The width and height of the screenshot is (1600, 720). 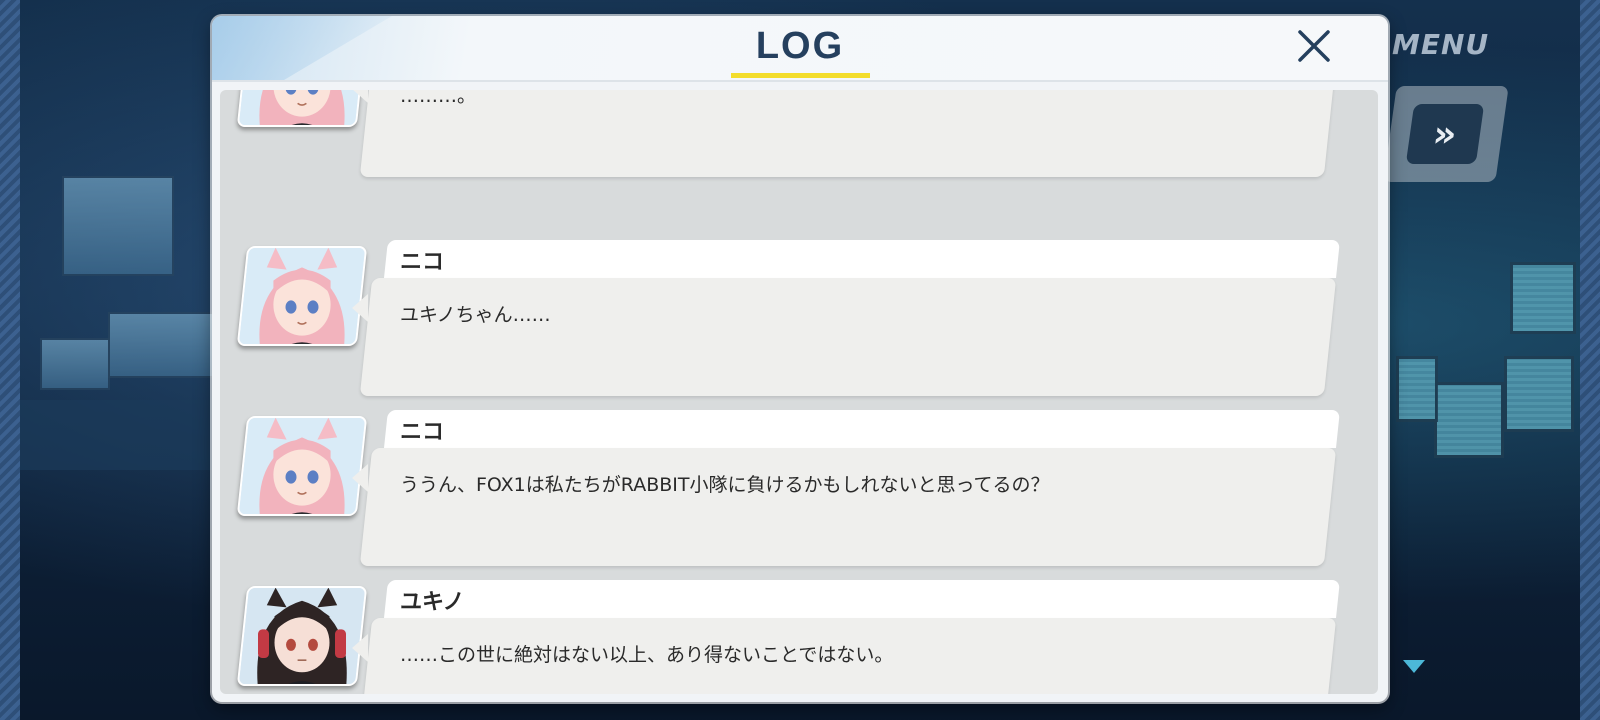 I want to click on left-border-stripe, so click(x=10, y=360).